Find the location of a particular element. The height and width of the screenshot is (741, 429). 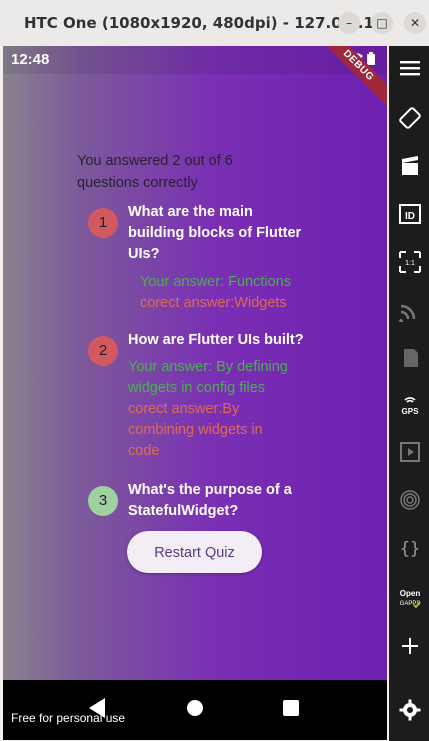

code-icon: {} is located at coordinates (410, 549).